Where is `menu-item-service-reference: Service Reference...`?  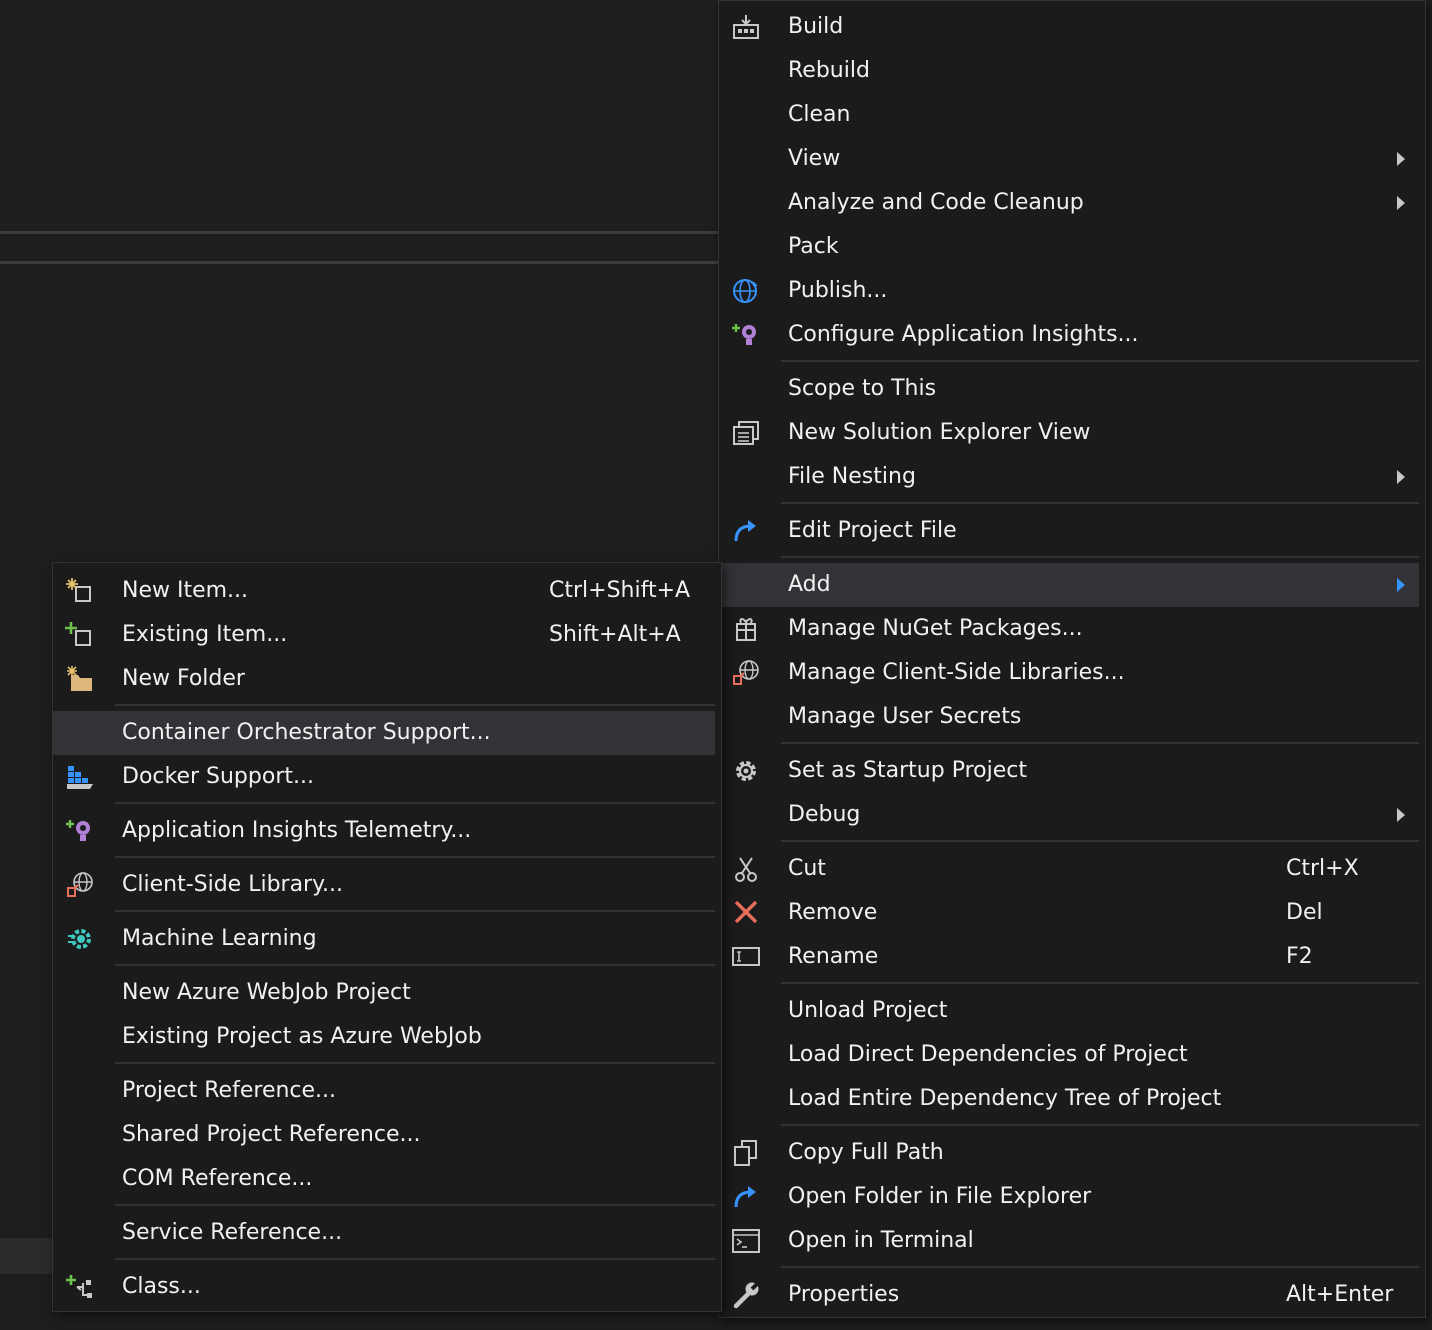 menu-item-service-reference: Service Reference... is located at coordinates (384, 1233).